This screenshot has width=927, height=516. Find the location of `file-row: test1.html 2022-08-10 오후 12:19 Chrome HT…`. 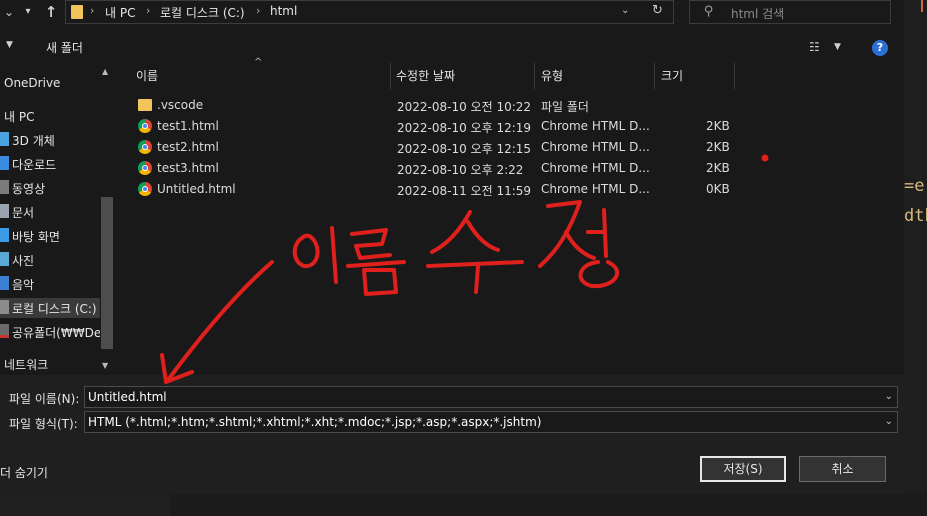

file-row: test1.html 2022-08-10 오후 12:19 Chrome HT… is located at coordinates (446, 126).